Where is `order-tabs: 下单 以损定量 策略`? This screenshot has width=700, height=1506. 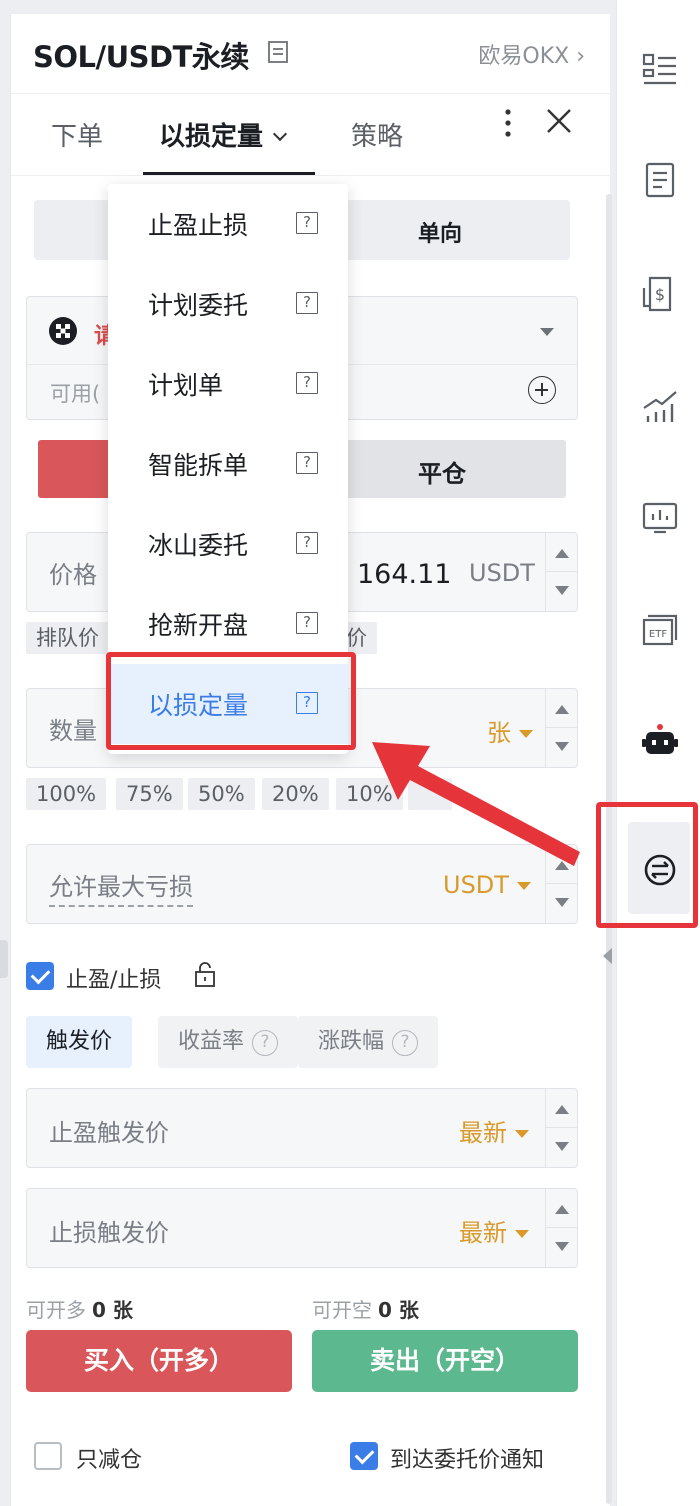
order-tabs: 下单 以损定量 策略 is located at coordinates (311, 135).